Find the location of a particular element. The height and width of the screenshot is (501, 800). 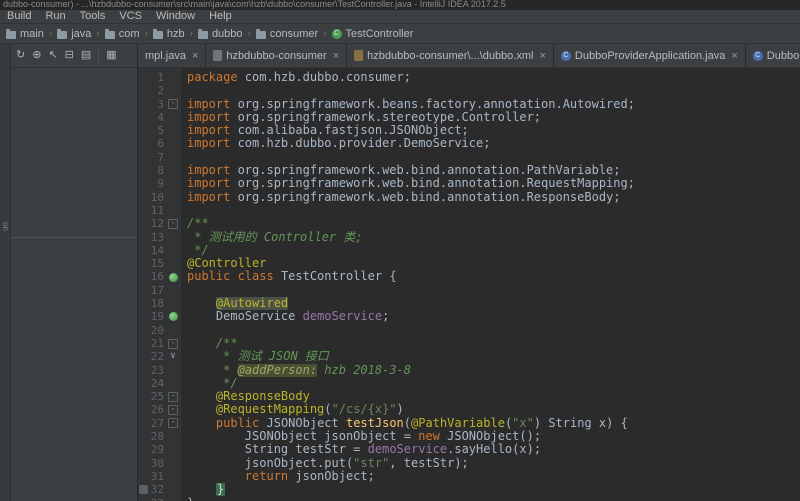

code-line: 30 jsonObject.put("str", testStr); is located at coordinates (469, 463).